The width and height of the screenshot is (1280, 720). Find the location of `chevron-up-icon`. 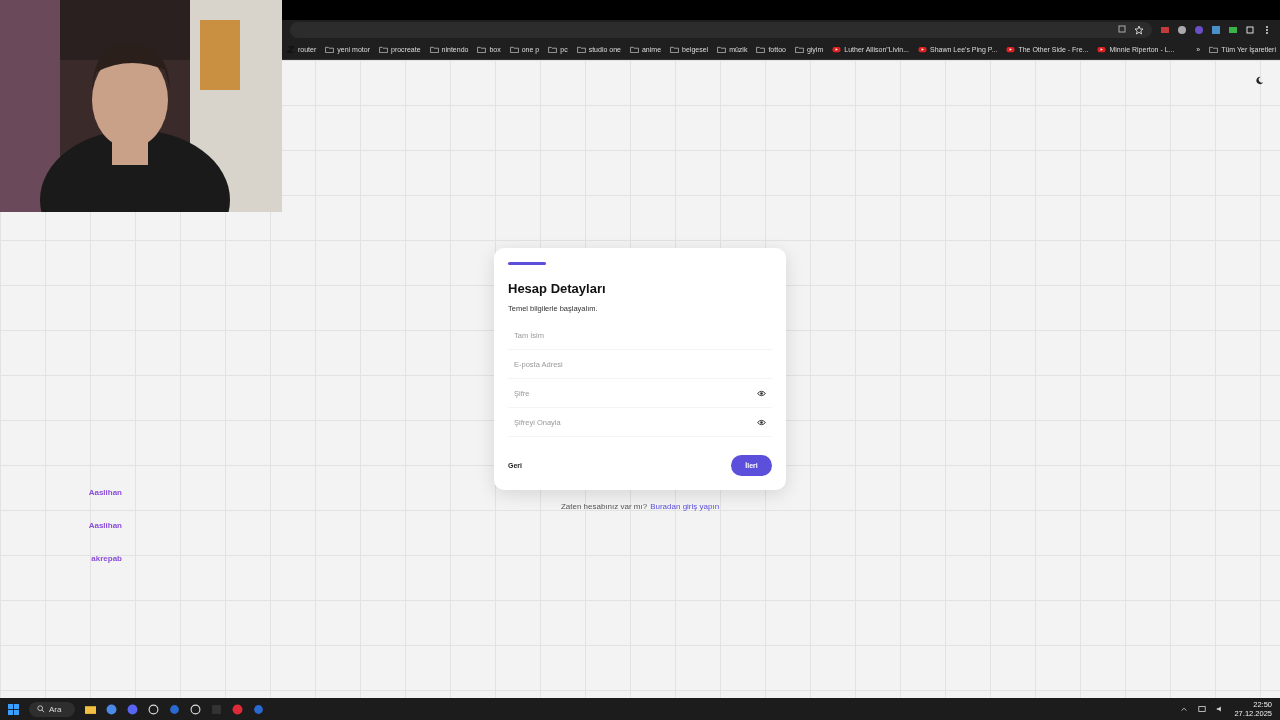

chevron-up-icon is located at coordinates (1184, 709).